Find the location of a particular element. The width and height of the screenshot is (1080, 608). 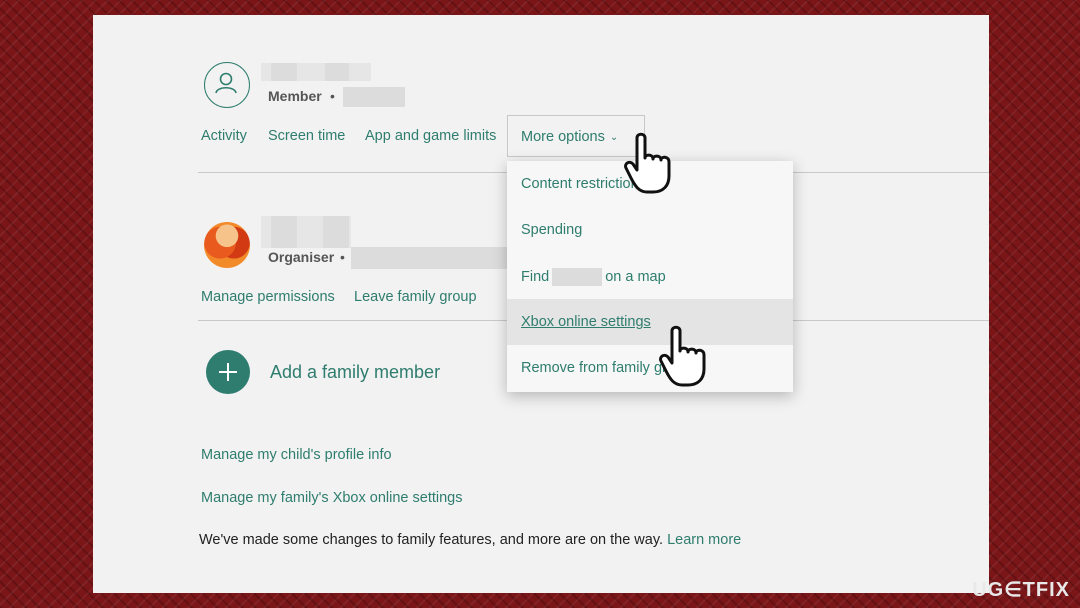

manage-child-profile-link: Manage my child's profile info is located at coordinates (296, 455).